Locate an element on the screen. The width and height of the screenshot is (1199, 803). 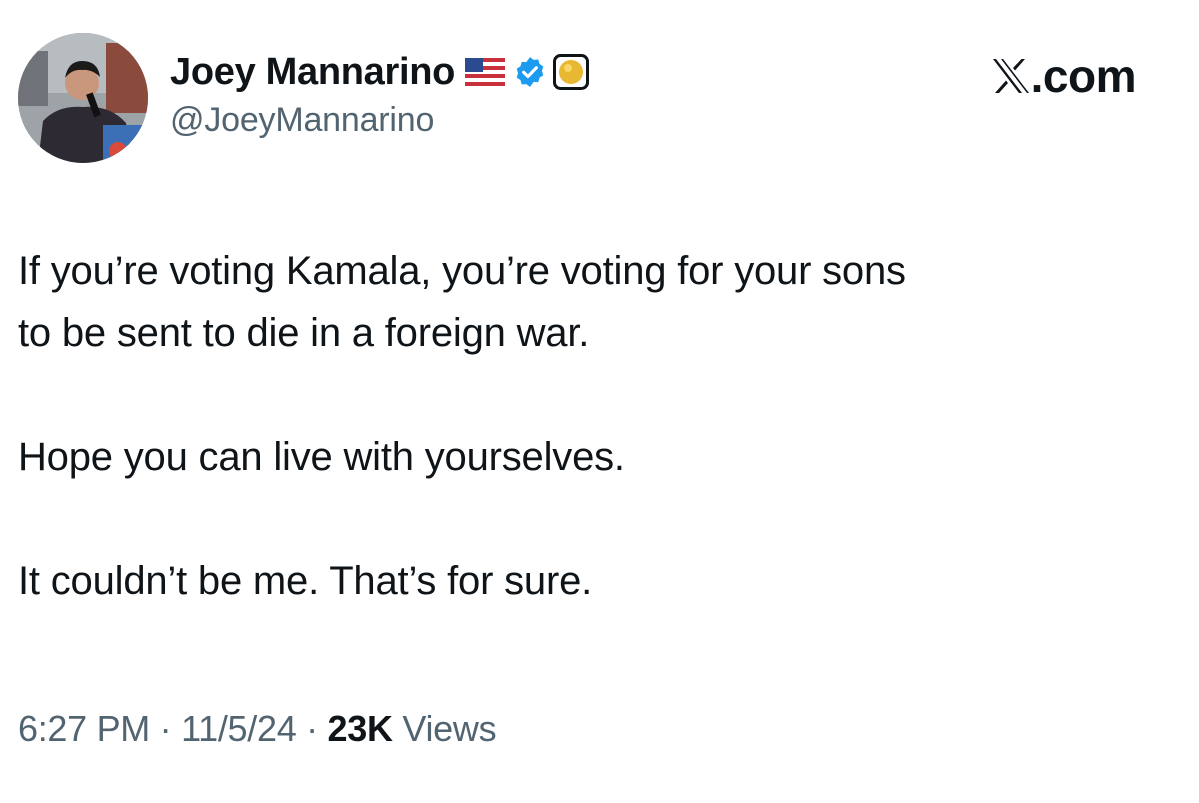
tweet-line-2: to be sent to die in a foreign war. is located at coordinates (304, 333).